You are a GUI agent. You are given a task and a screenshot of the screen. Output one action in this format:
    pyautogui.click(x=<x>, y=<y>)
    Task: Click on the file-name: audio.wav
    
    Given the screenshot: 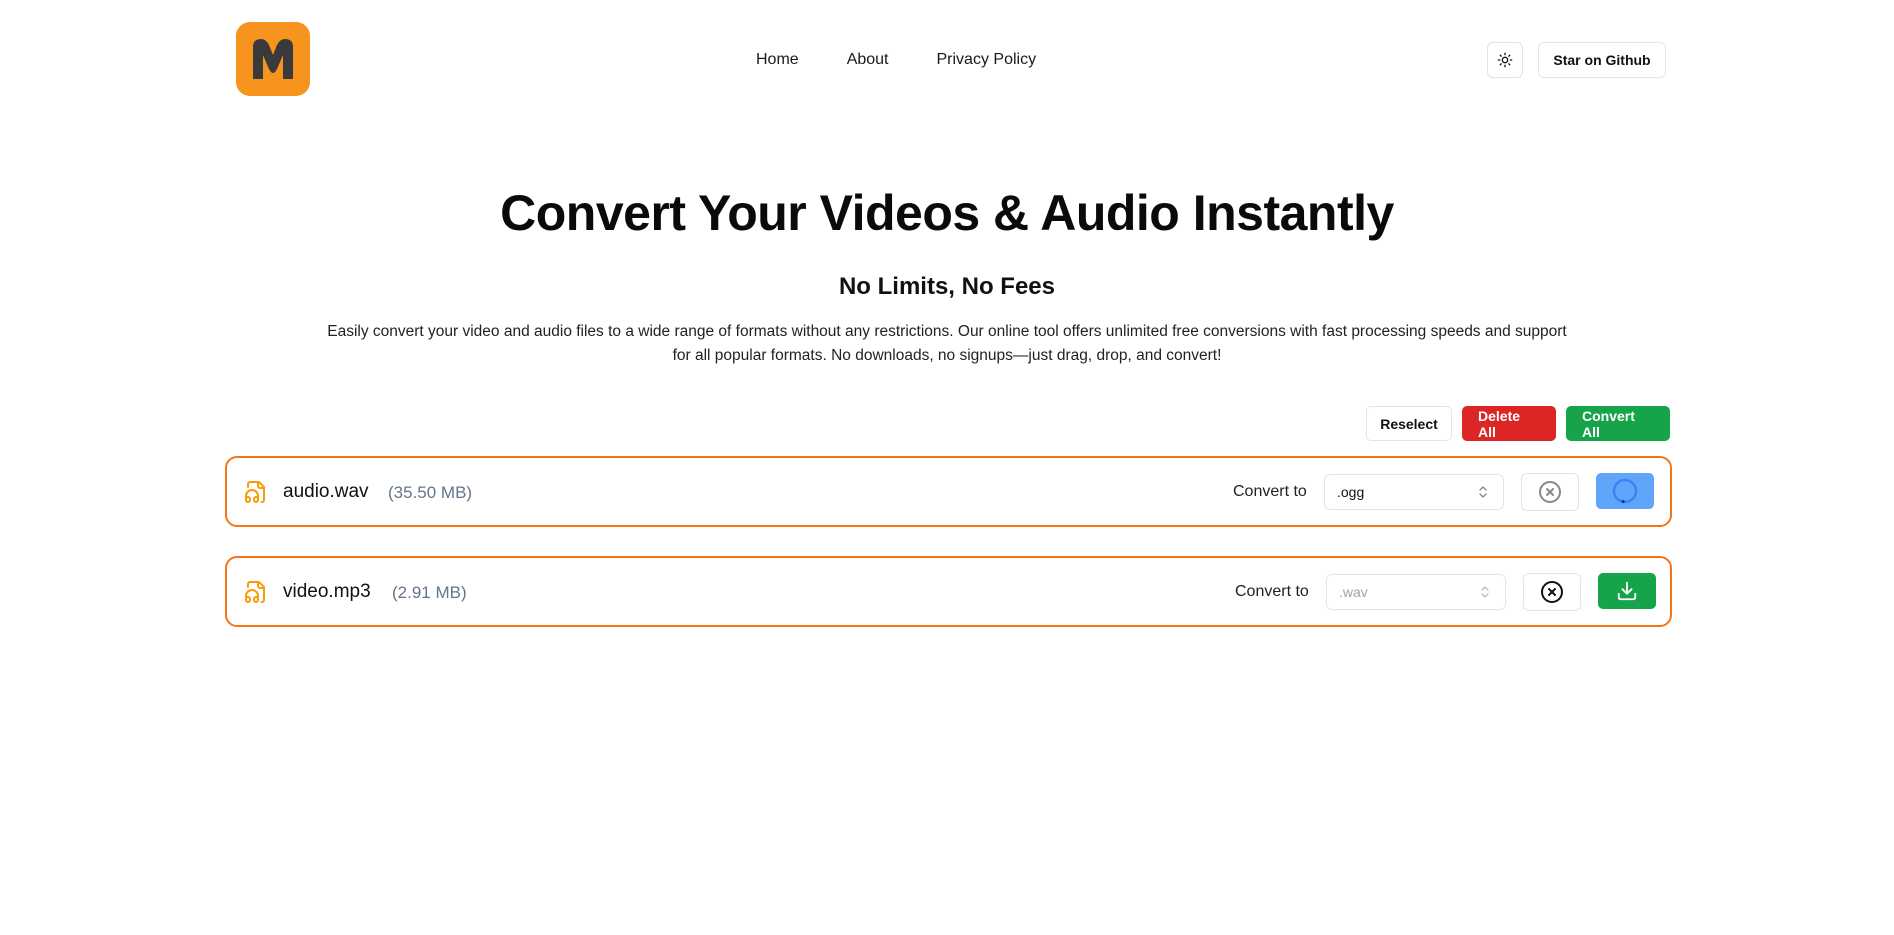 What is the action you would take?
    pyautogui.click(x=326, y=491)
    